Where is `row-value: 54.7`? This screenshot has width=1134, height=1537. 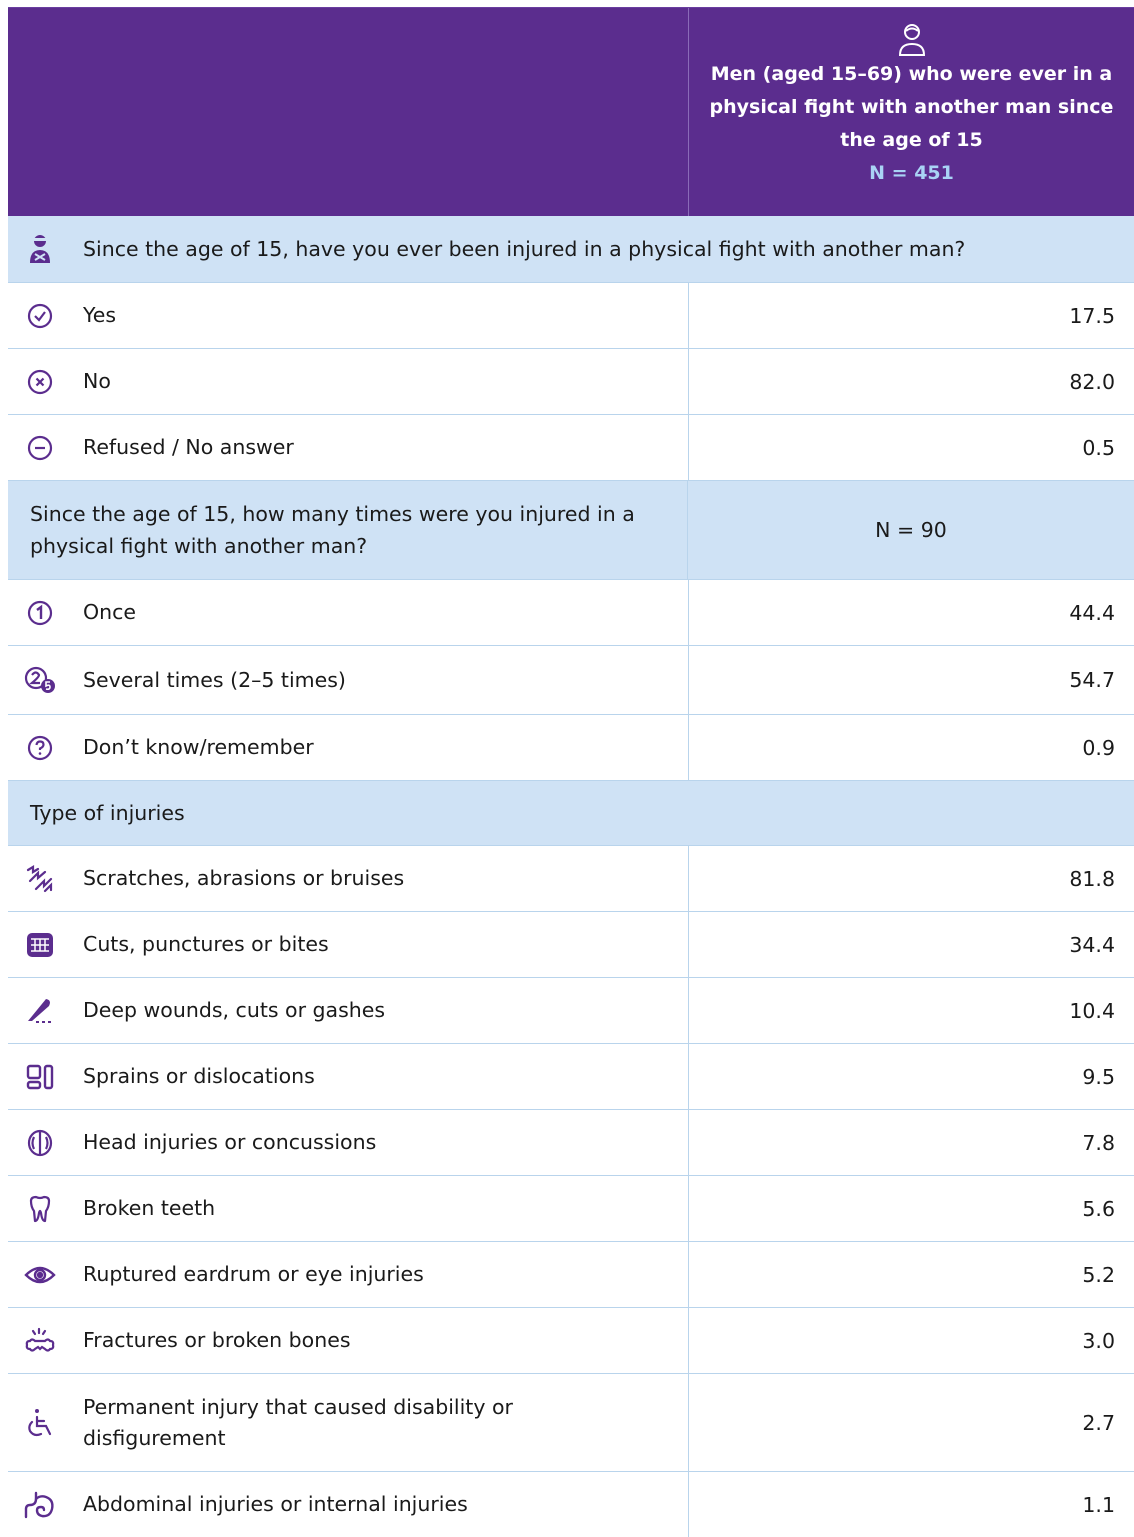 row-value: 54.7 is located at coordinates (1092, 680).